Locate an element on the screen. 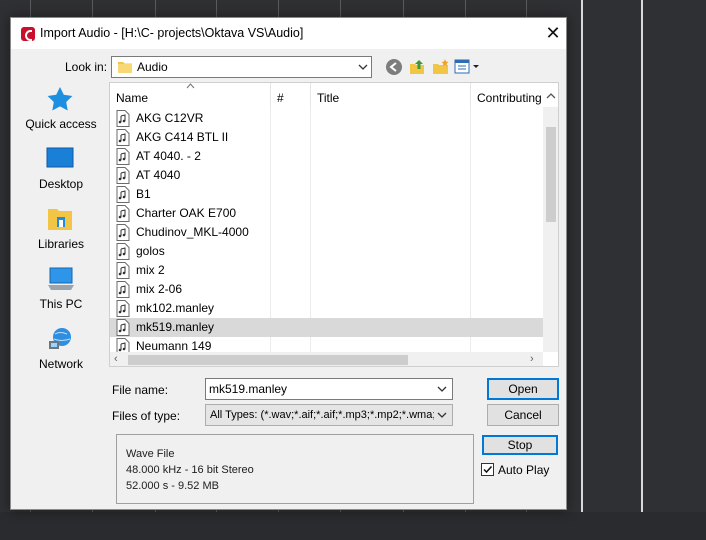 The height and width of the screenshot is (540, 706). file-row: mix 2-06 is located at coordinates (326, 289).